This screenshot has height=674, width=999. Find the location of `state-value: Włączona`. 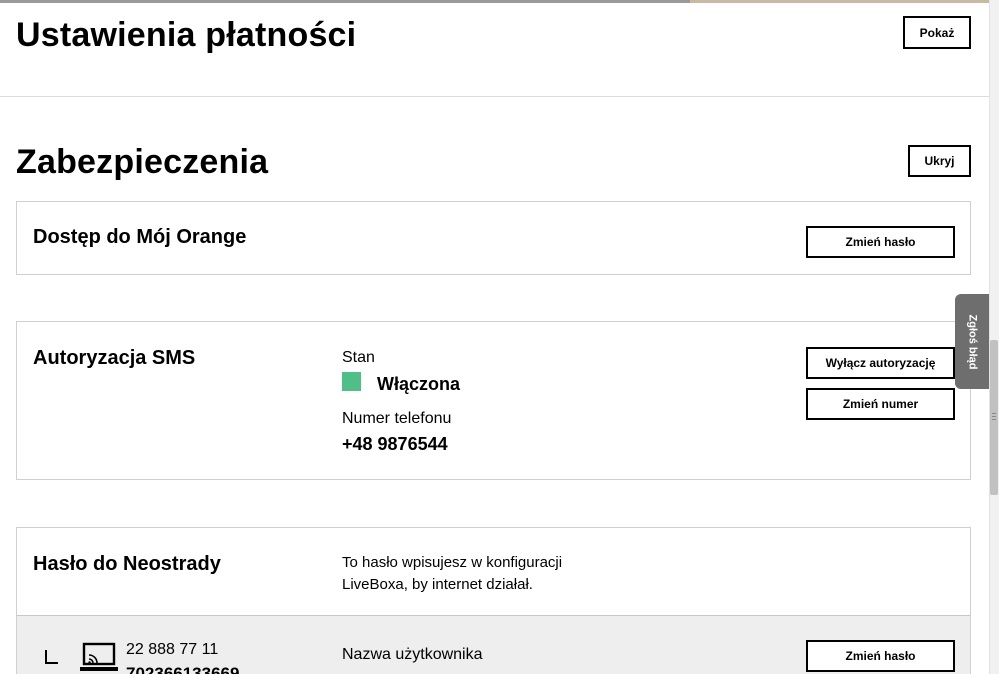

state-value: Włączona is located at coordinates (419, 384).